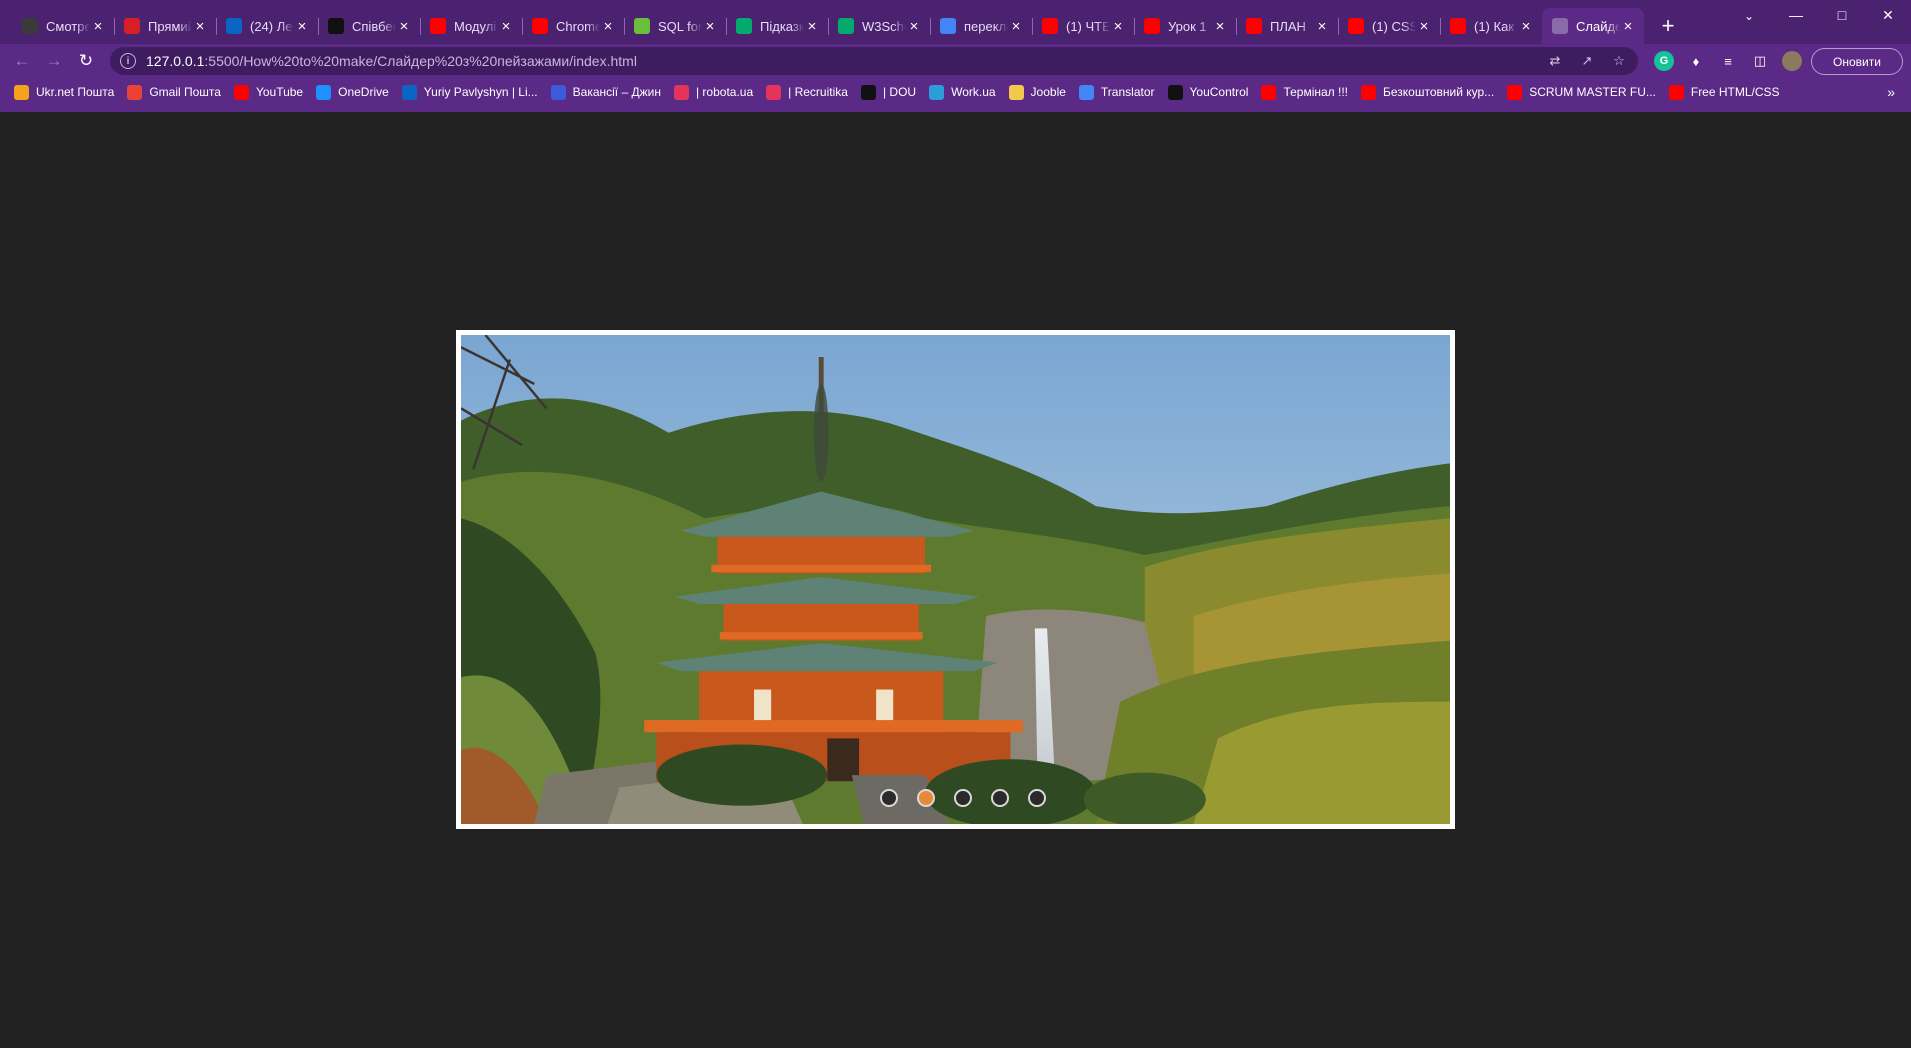 The height and width of the screenshot is (1048, 1911). What do you see at coordinates (1587, 61) in the screenshot?
I see `share-icon: ↗` at bounding box center [1587, 61].